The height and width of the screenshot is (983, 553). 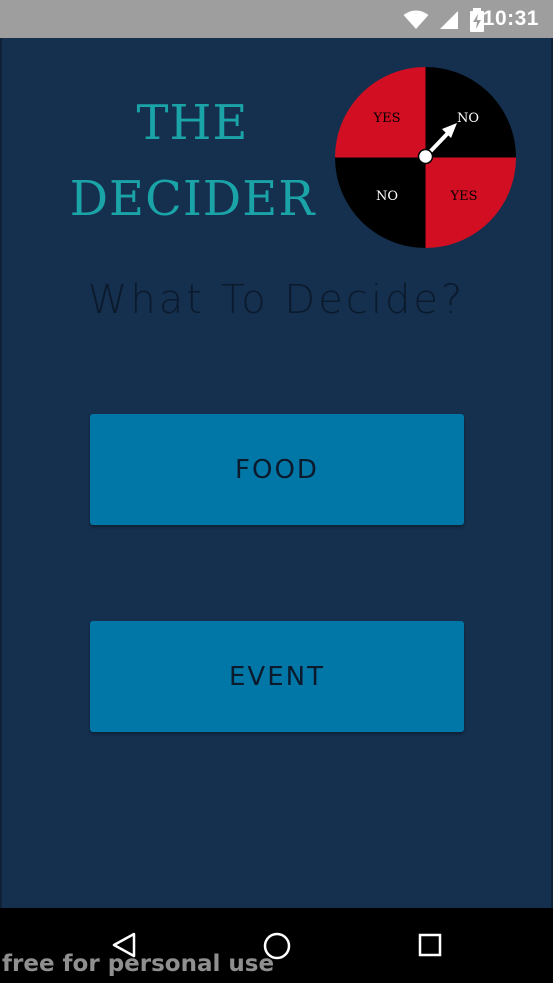 What do you see at coordinates (468, 118) in the screenshot?
I see `wheel-label-no-top: NO` at bounding box center [468, 118].